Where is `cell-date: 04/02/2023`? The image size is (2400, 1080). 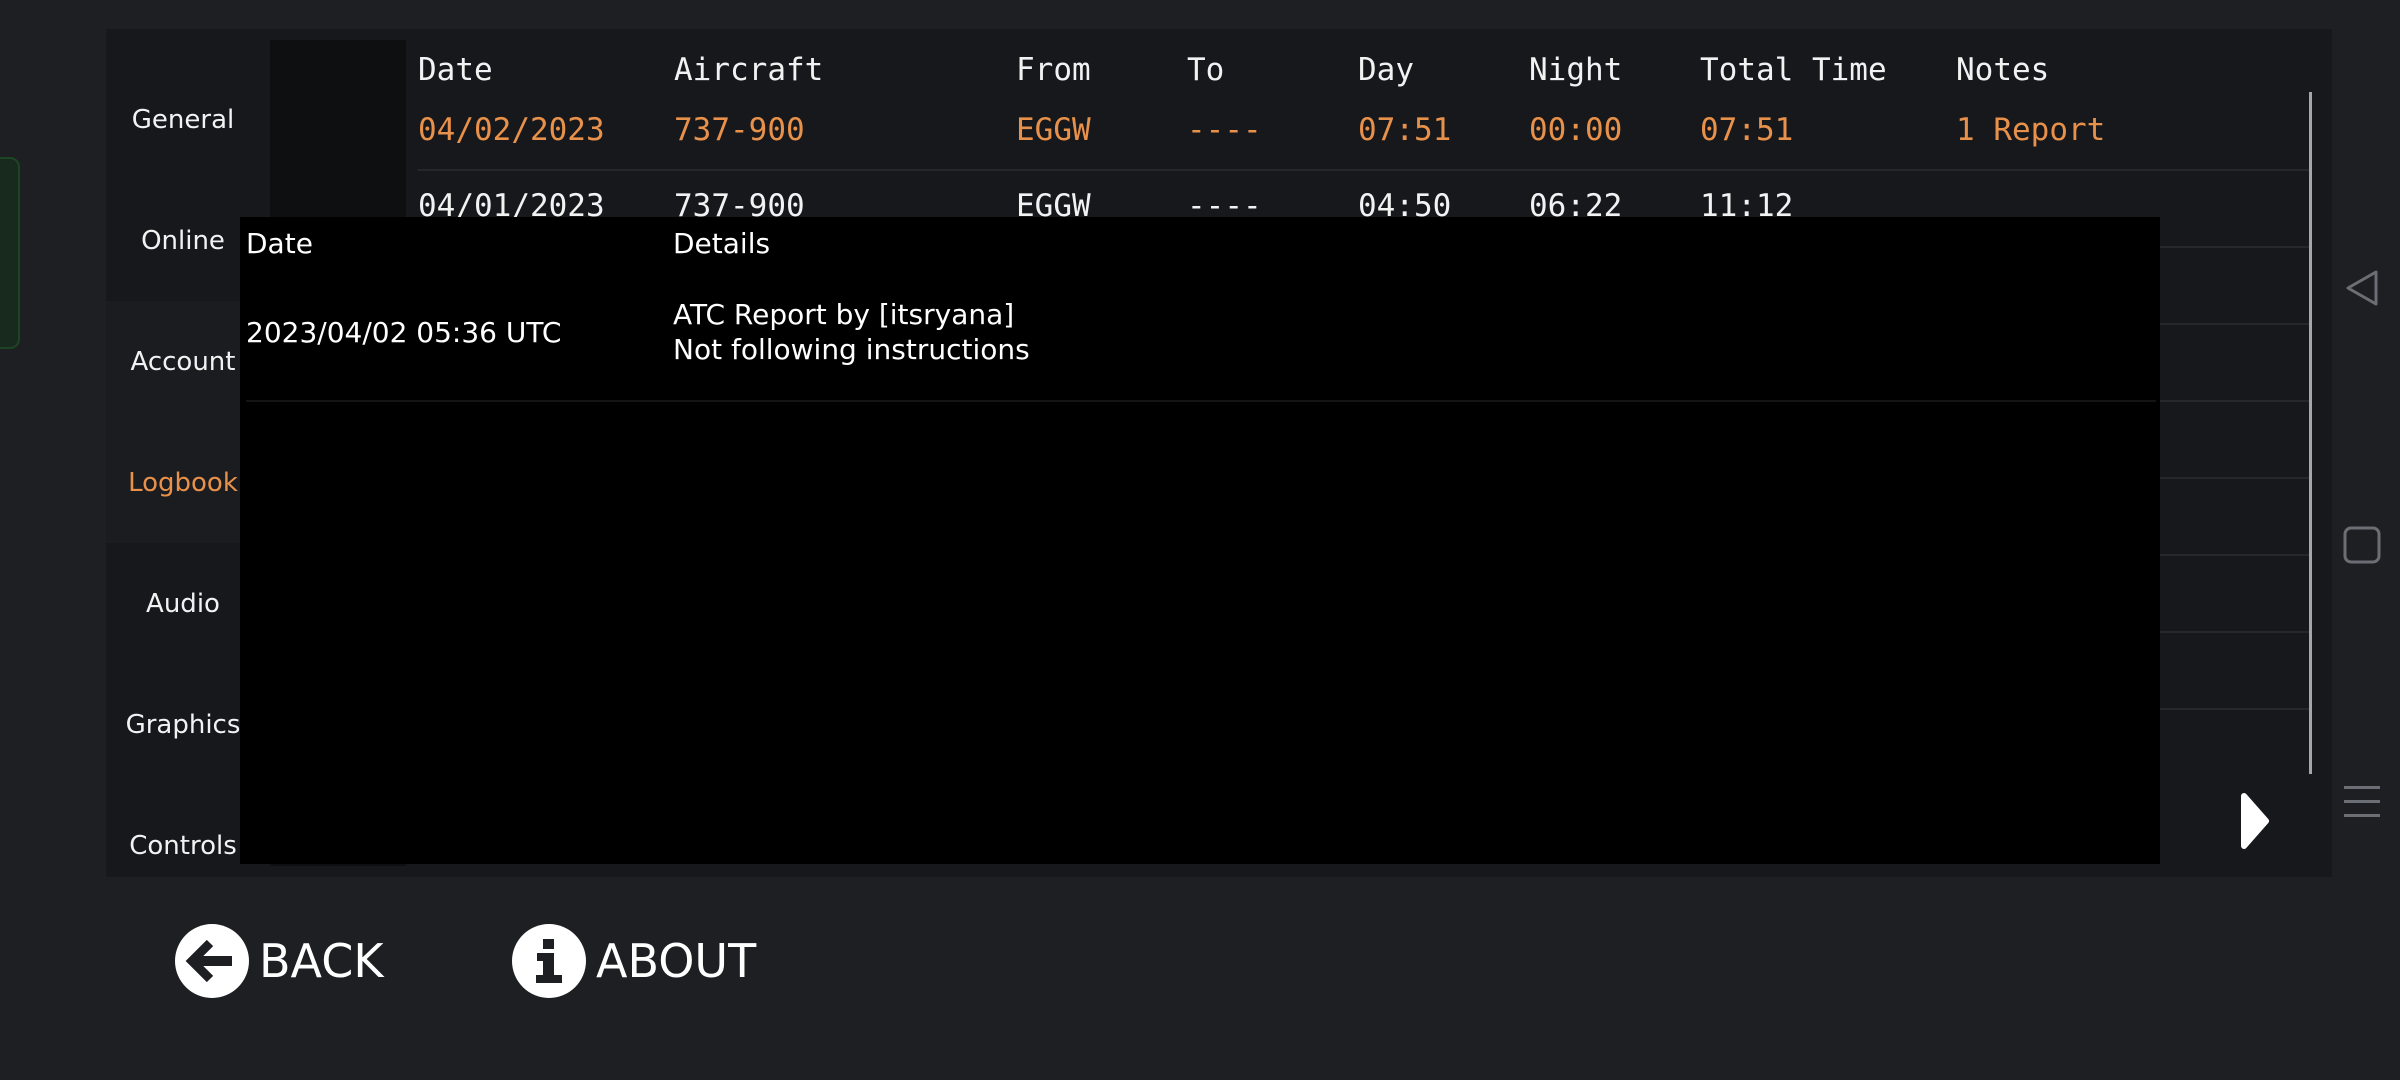
cell-date: 04/02/2023 is located at coordinates (511, 130).